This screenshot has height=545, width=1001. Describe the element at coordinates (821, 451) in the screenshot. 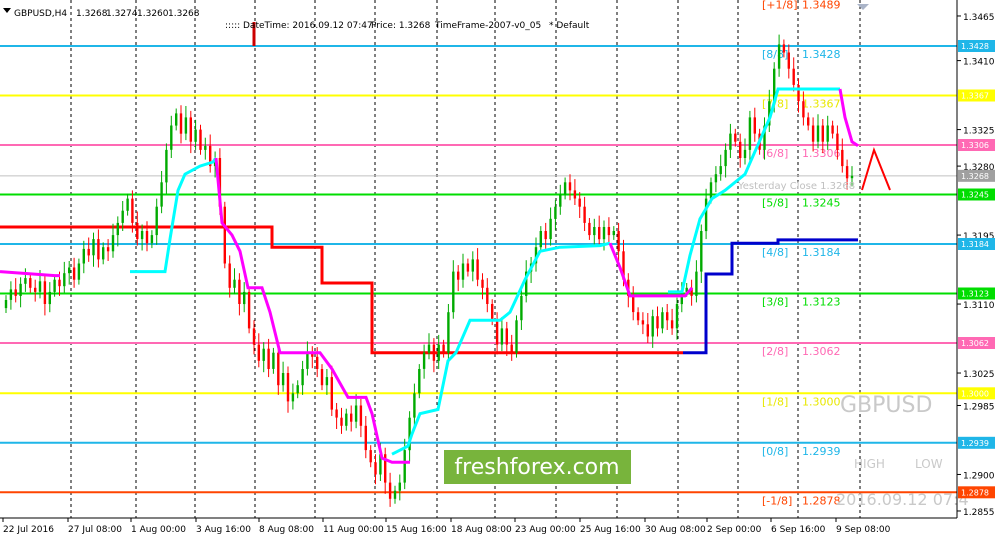

I see `murrey-level-value: 1.2939` at that location.